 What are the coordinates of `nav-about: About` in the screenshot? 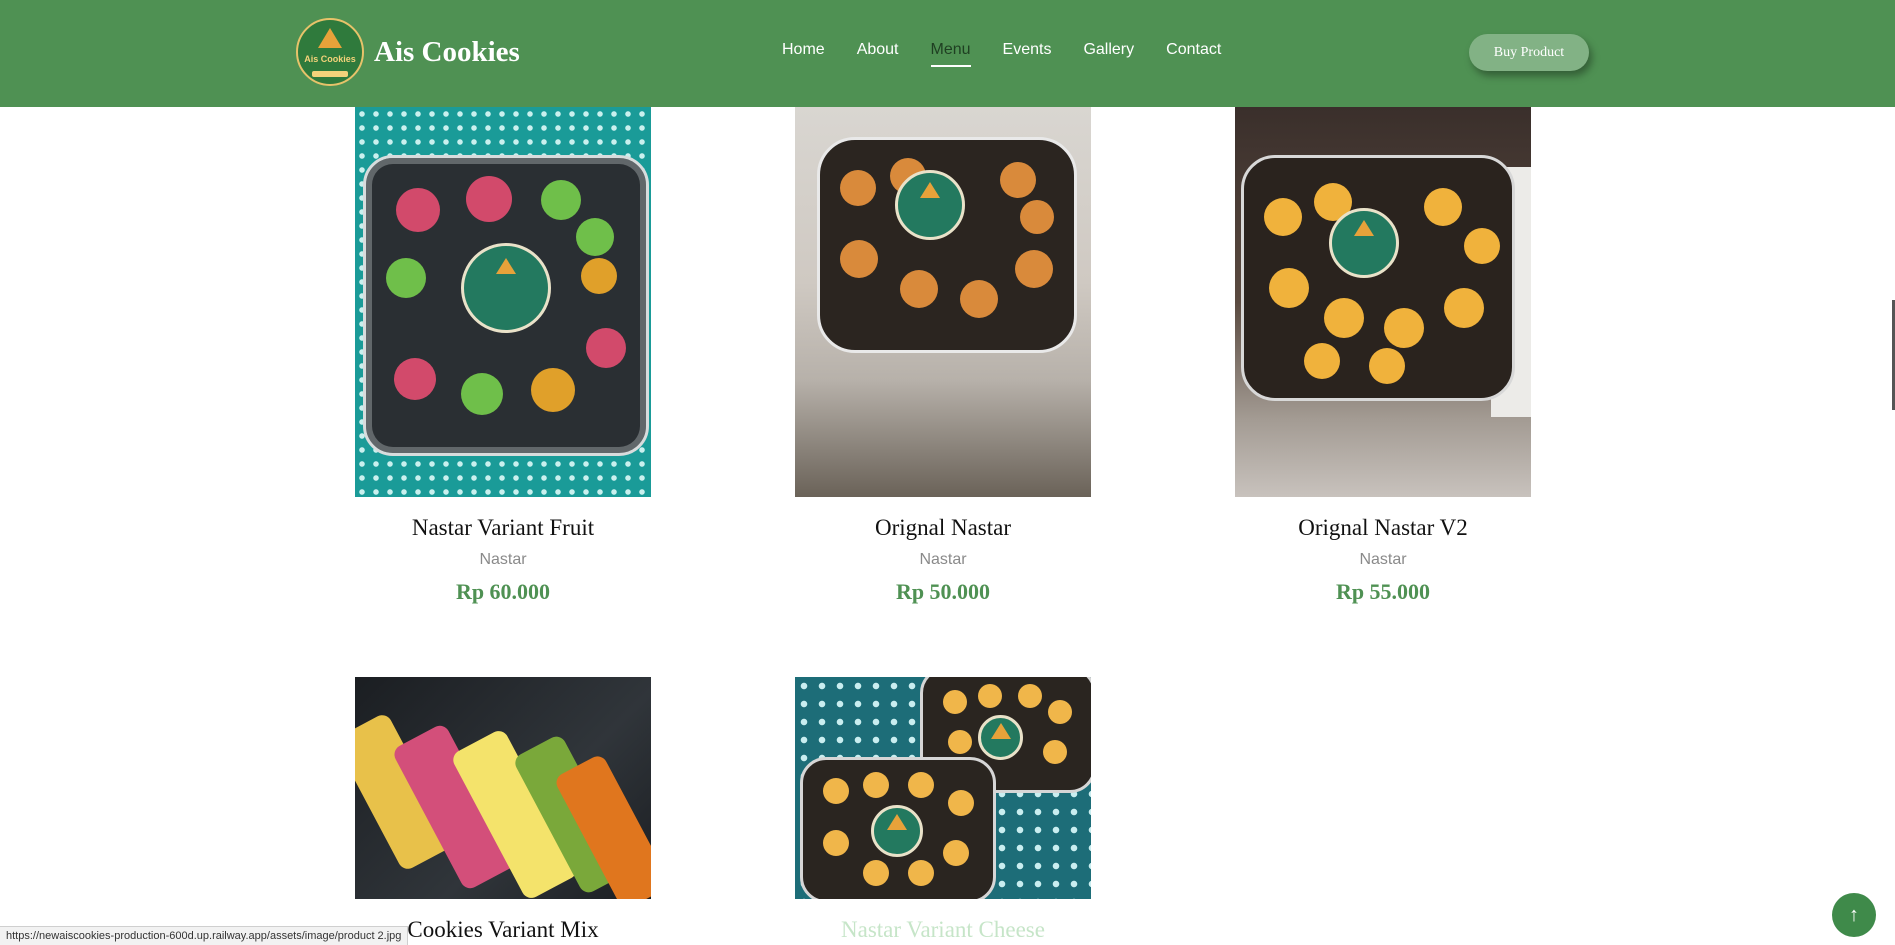 It's located at (878, 54).